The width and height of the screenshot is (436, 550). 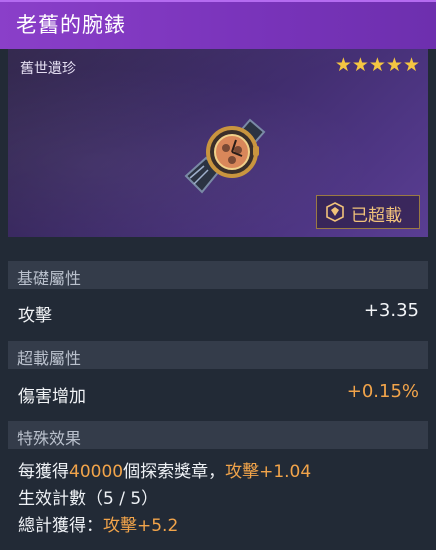 I want to click on item-category: 舊世遺珍, so click(x=48, y=69).